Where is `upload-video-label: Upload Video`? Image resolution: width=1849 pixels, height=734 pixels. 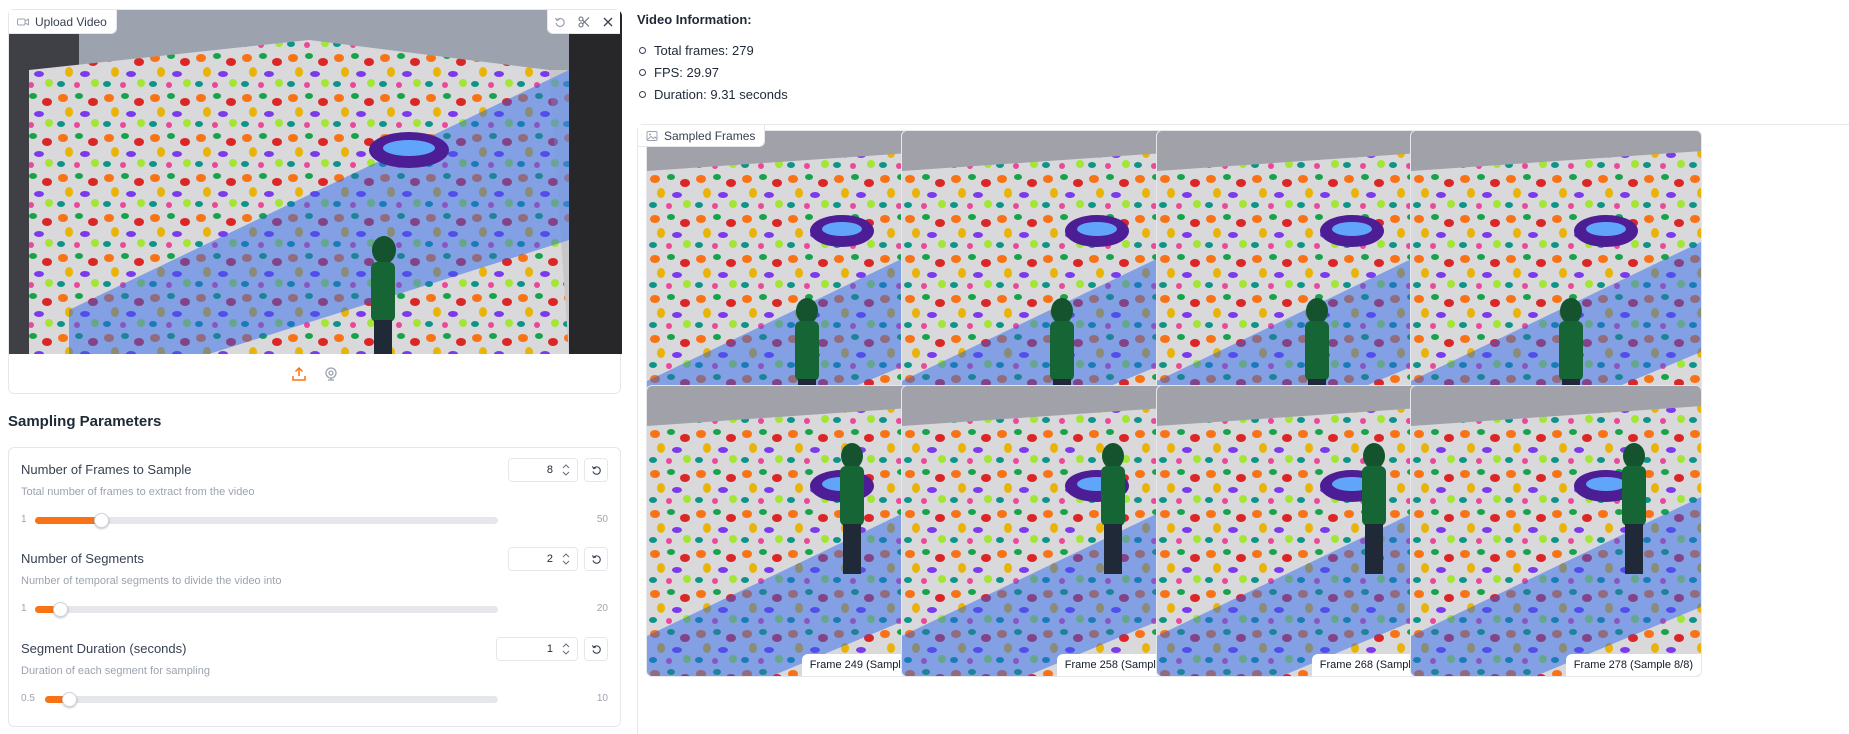 upload-video-label: Upload Video is located at coordinates (63, 22).